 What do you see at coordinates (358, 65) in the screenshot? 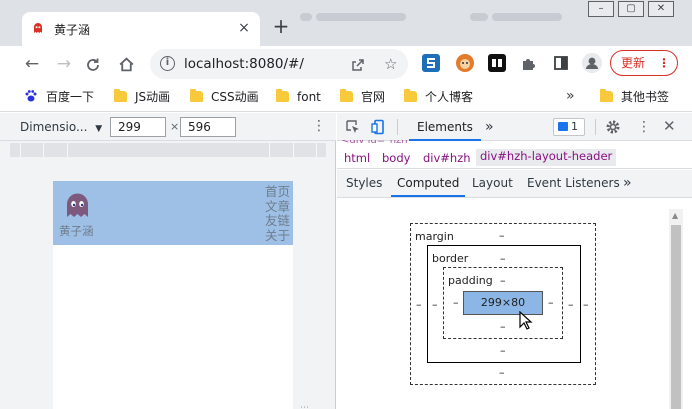
I see `share-icon` at bounding box center [358, 65].